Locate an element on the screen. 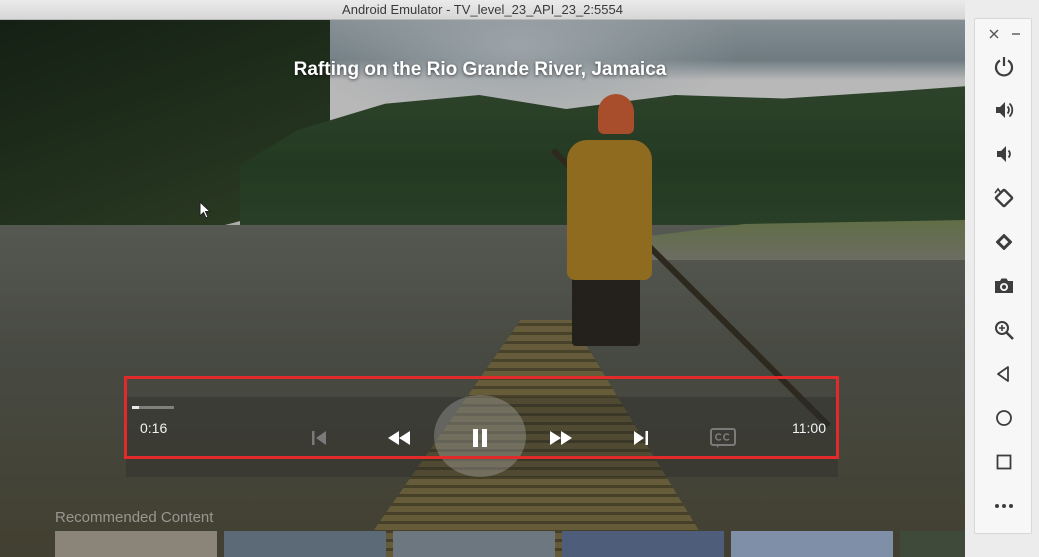 The image size is (1039, 557). home-button is located at coordinates (1004, 418).